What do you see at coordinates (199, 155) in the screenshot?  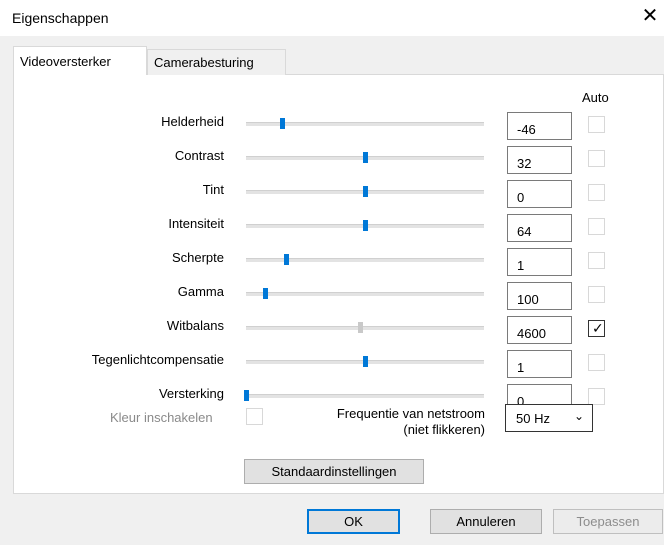 I see `label-contrast: Contrast` at bounding box center [199, 155].